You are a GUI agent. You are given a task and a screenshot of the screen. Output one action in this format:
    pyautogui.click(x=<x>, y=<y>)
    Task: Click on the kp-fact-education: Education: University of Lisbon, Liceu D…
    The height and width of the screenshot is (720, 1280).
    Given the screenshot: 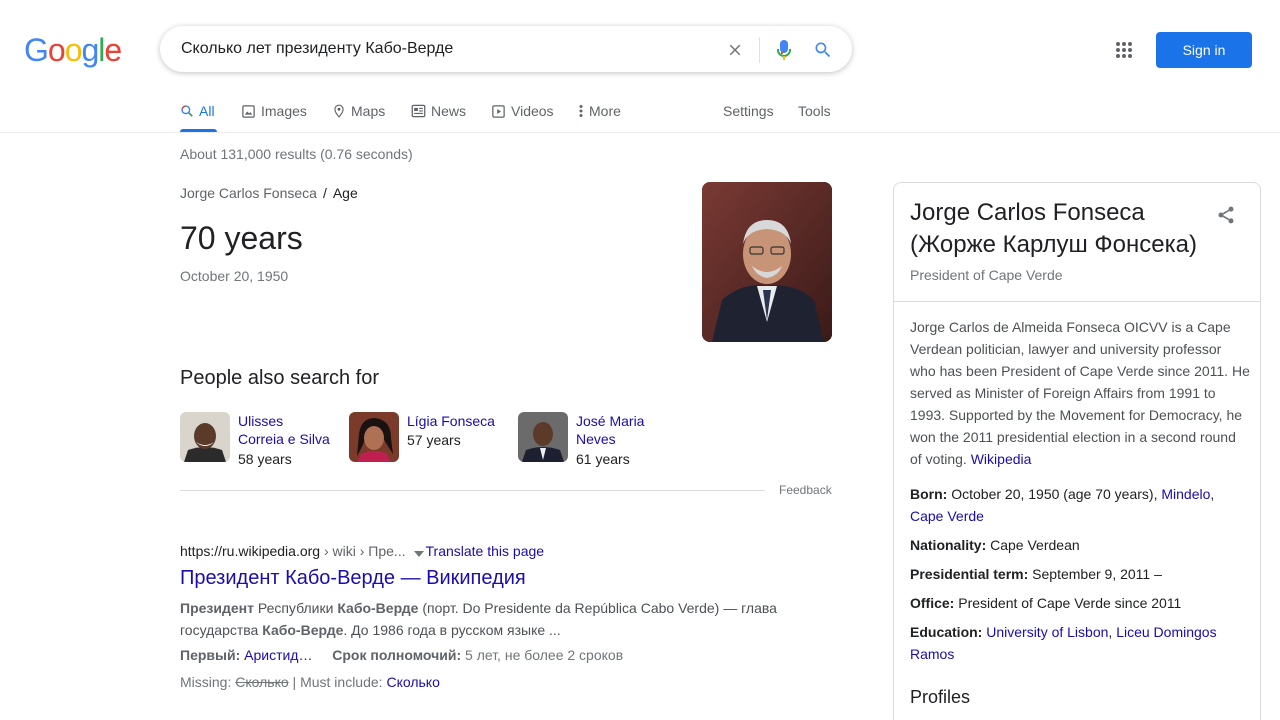 What is the action you would take?
    pyautogui.click(x=1063, y=643)
    